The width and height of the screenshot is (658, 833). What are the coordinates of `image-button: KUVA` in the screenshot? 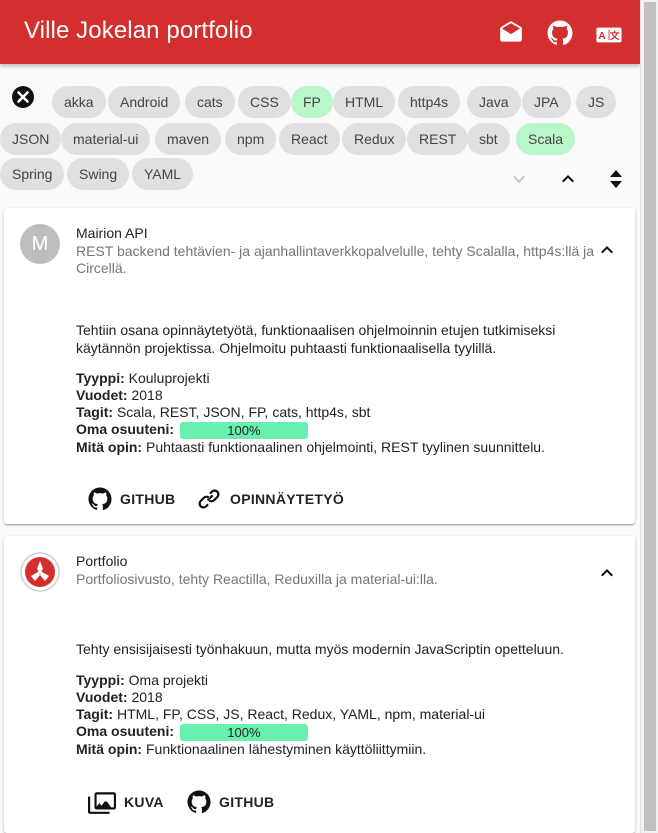 It's located at (126, 802).